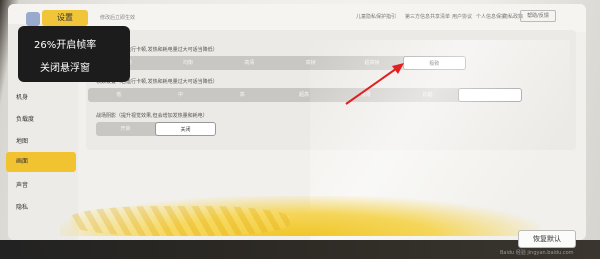 This screenshot has width=600, height=259. What do you see at coordinates (428, 95) in the screenshot?
I see `option-antialias: 抗锯` at bounding box center [428, 95].